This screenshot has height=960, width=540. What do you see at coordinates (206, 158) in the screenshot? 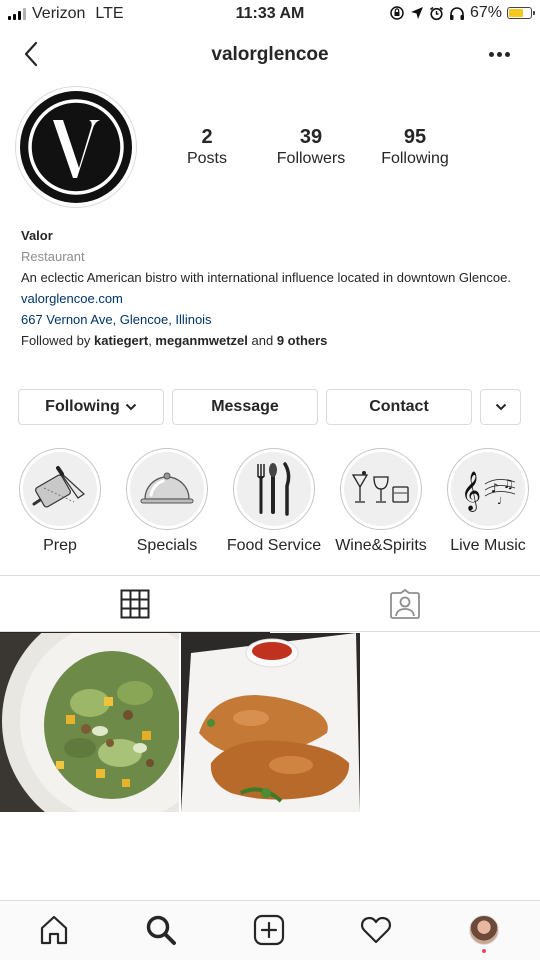
I see `posts-label: Posts` at bounding box center [206, 158].